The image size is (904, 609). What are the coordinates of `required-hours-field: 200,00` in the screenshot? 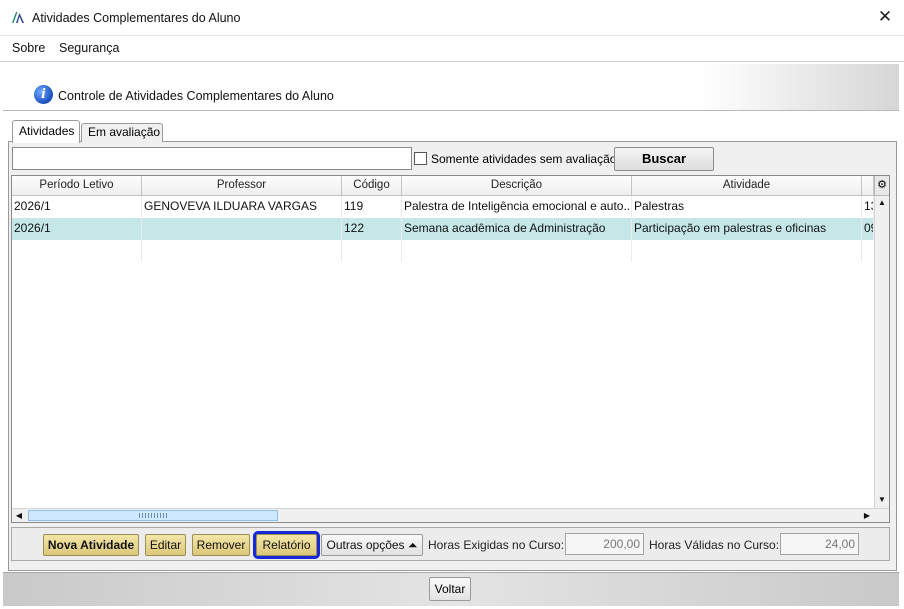 It's located at (604, 544).